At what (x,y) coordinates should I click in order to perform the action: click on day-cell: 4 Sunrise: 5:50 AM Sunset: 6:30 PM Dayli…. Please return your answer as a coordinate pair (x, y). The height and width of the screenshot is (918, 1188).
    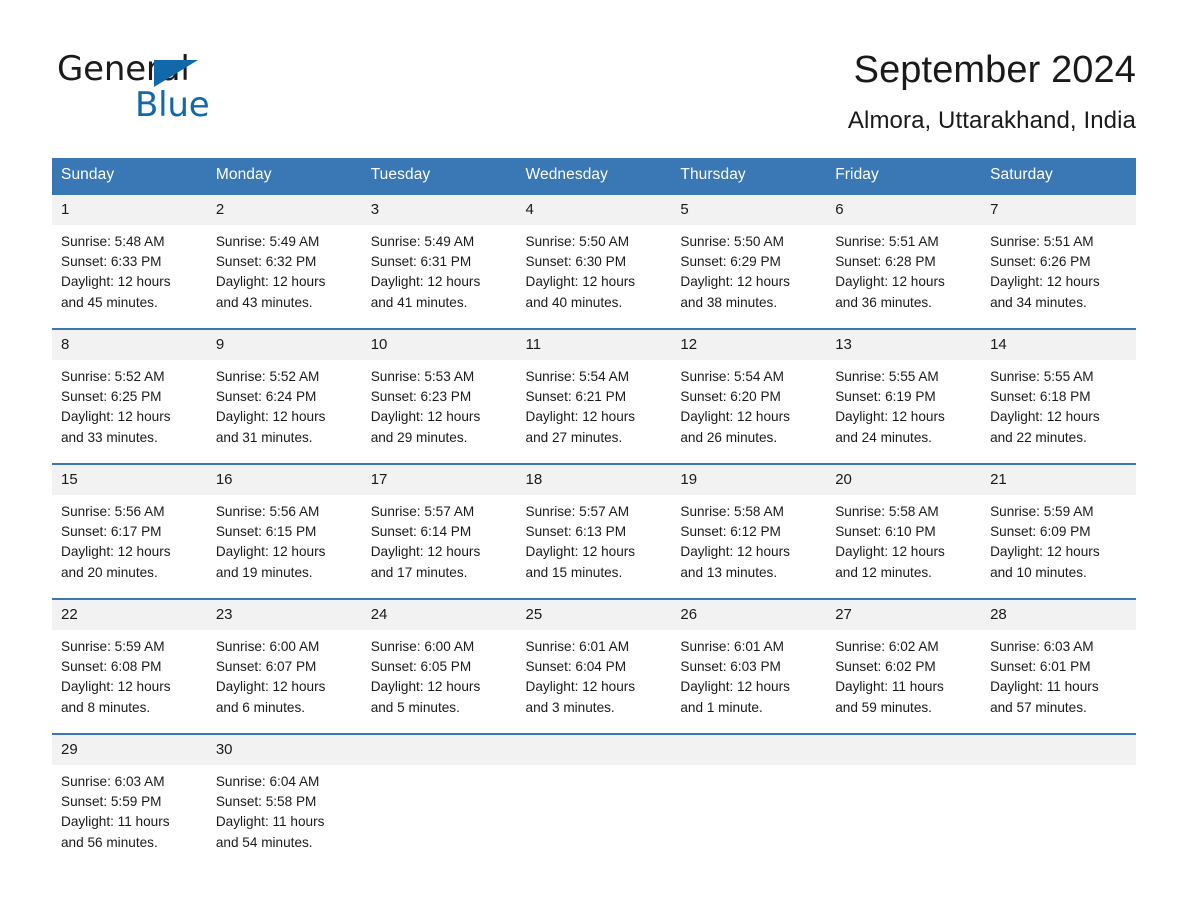
    Looking at the image, I should click on (594, 261).